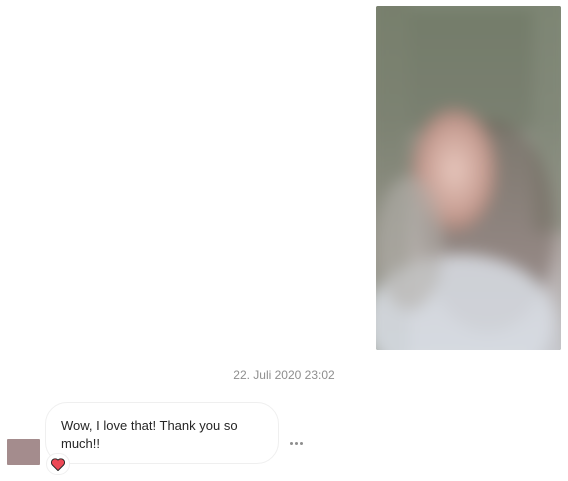  Describe the element at coordinates (284, 375) in the screenshot. I see `message-timestamp: 22. Juli 2020 23:02` at that location.